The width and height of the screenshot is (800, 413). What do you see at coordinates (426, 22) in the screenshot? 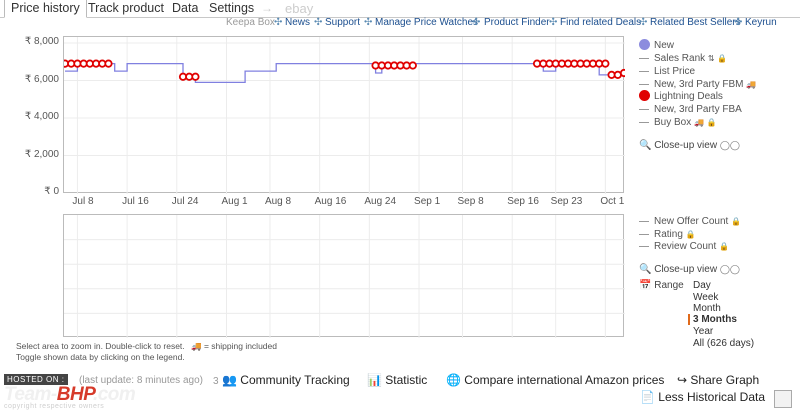
I see `link-manage-price-watches: Manage Price Watches` at bounding box center [426, 22].